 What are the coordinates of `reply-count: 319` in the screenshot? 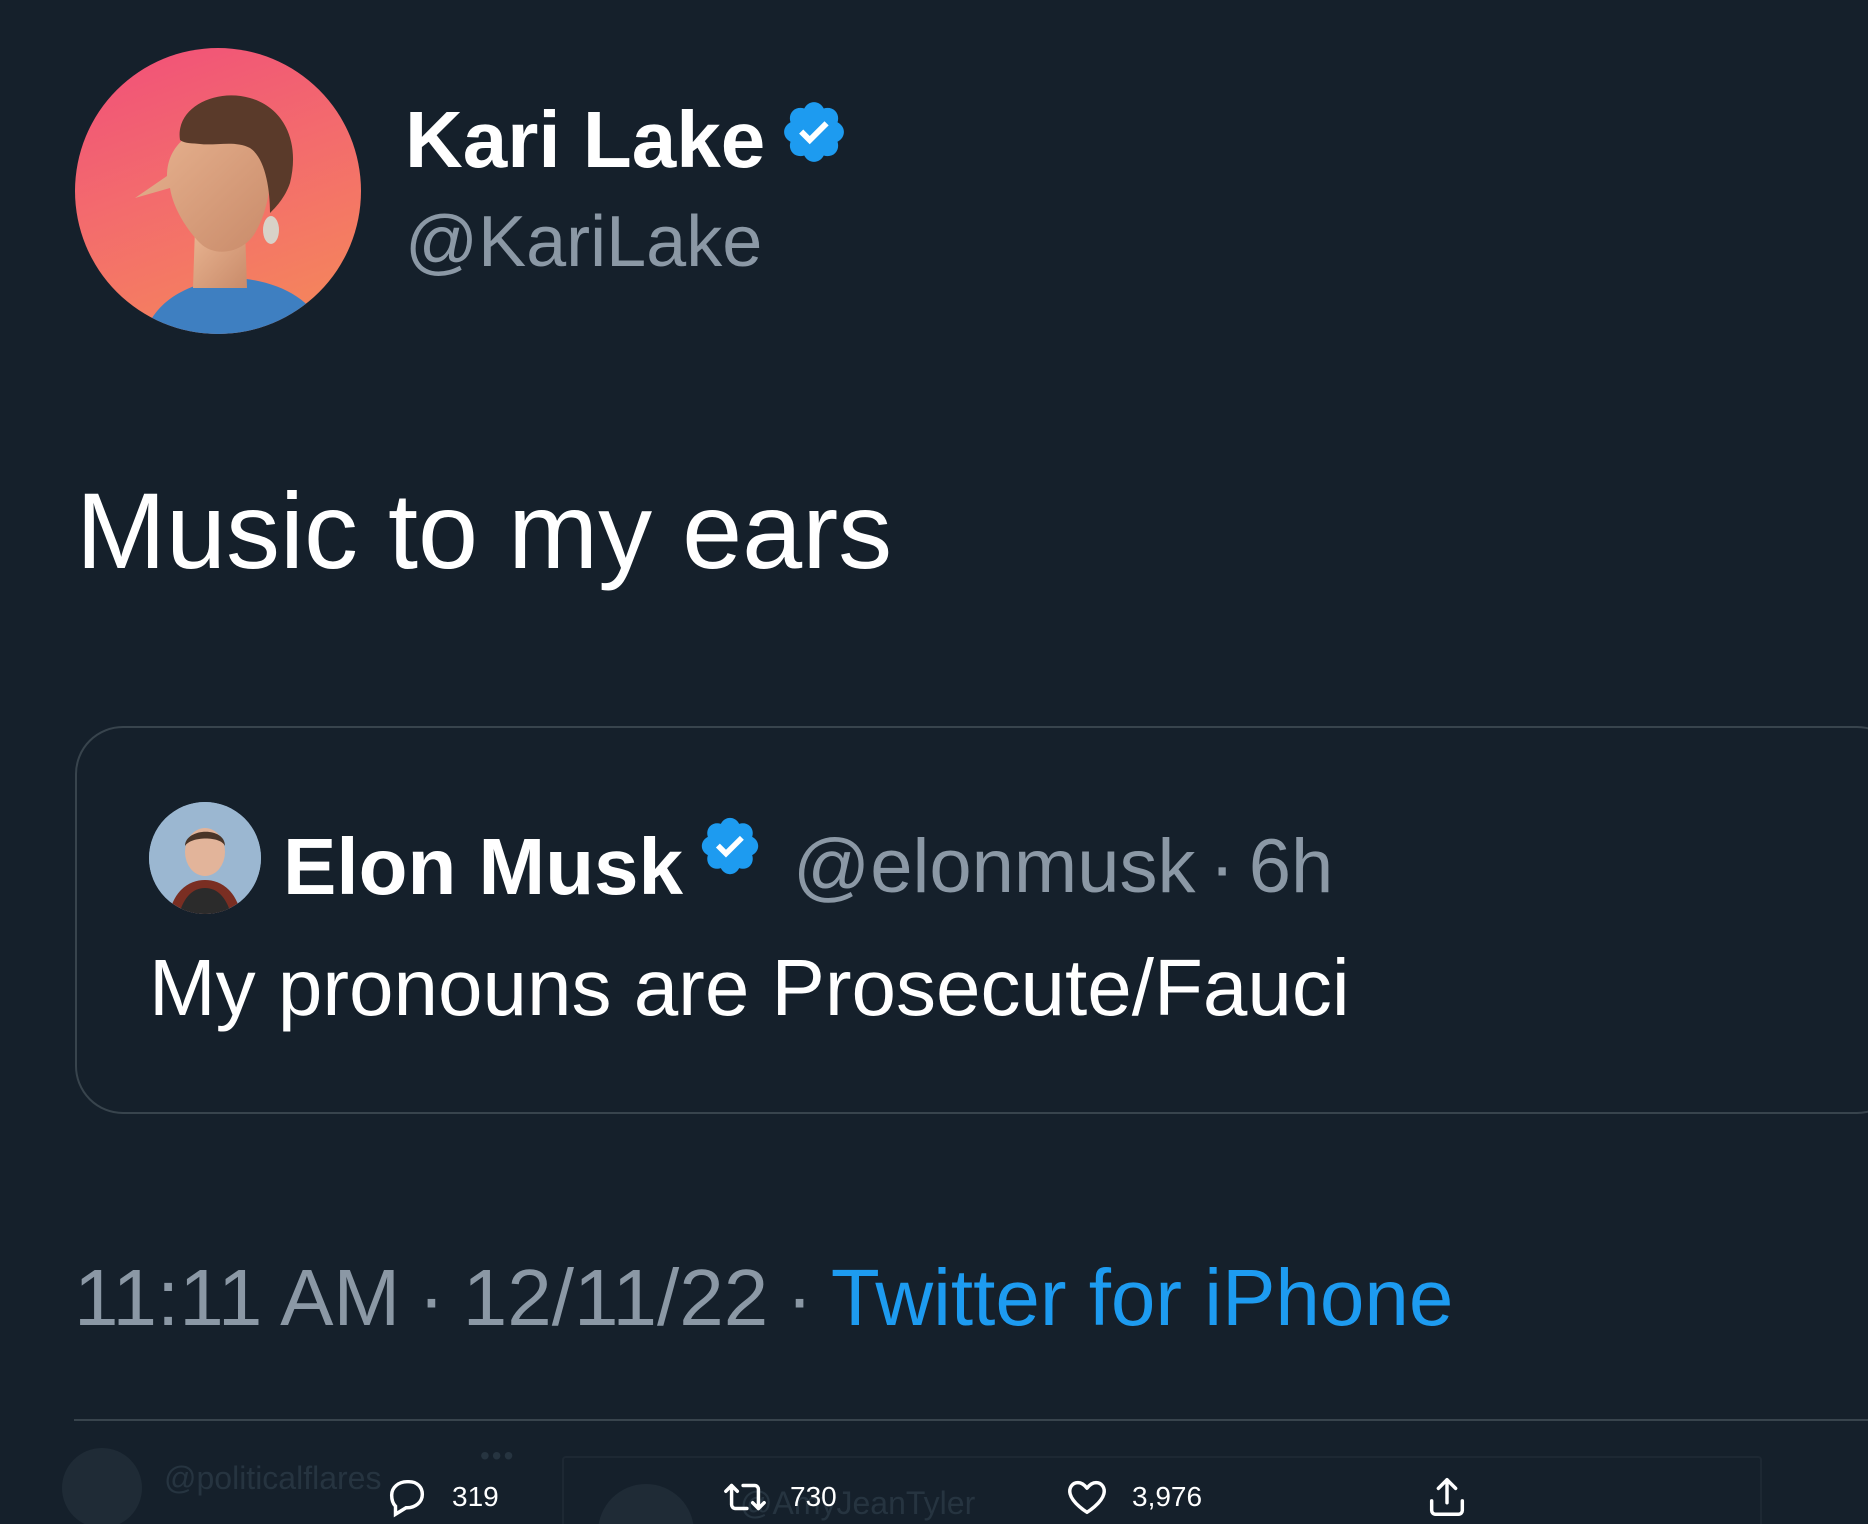 It's located at (475, 1496).